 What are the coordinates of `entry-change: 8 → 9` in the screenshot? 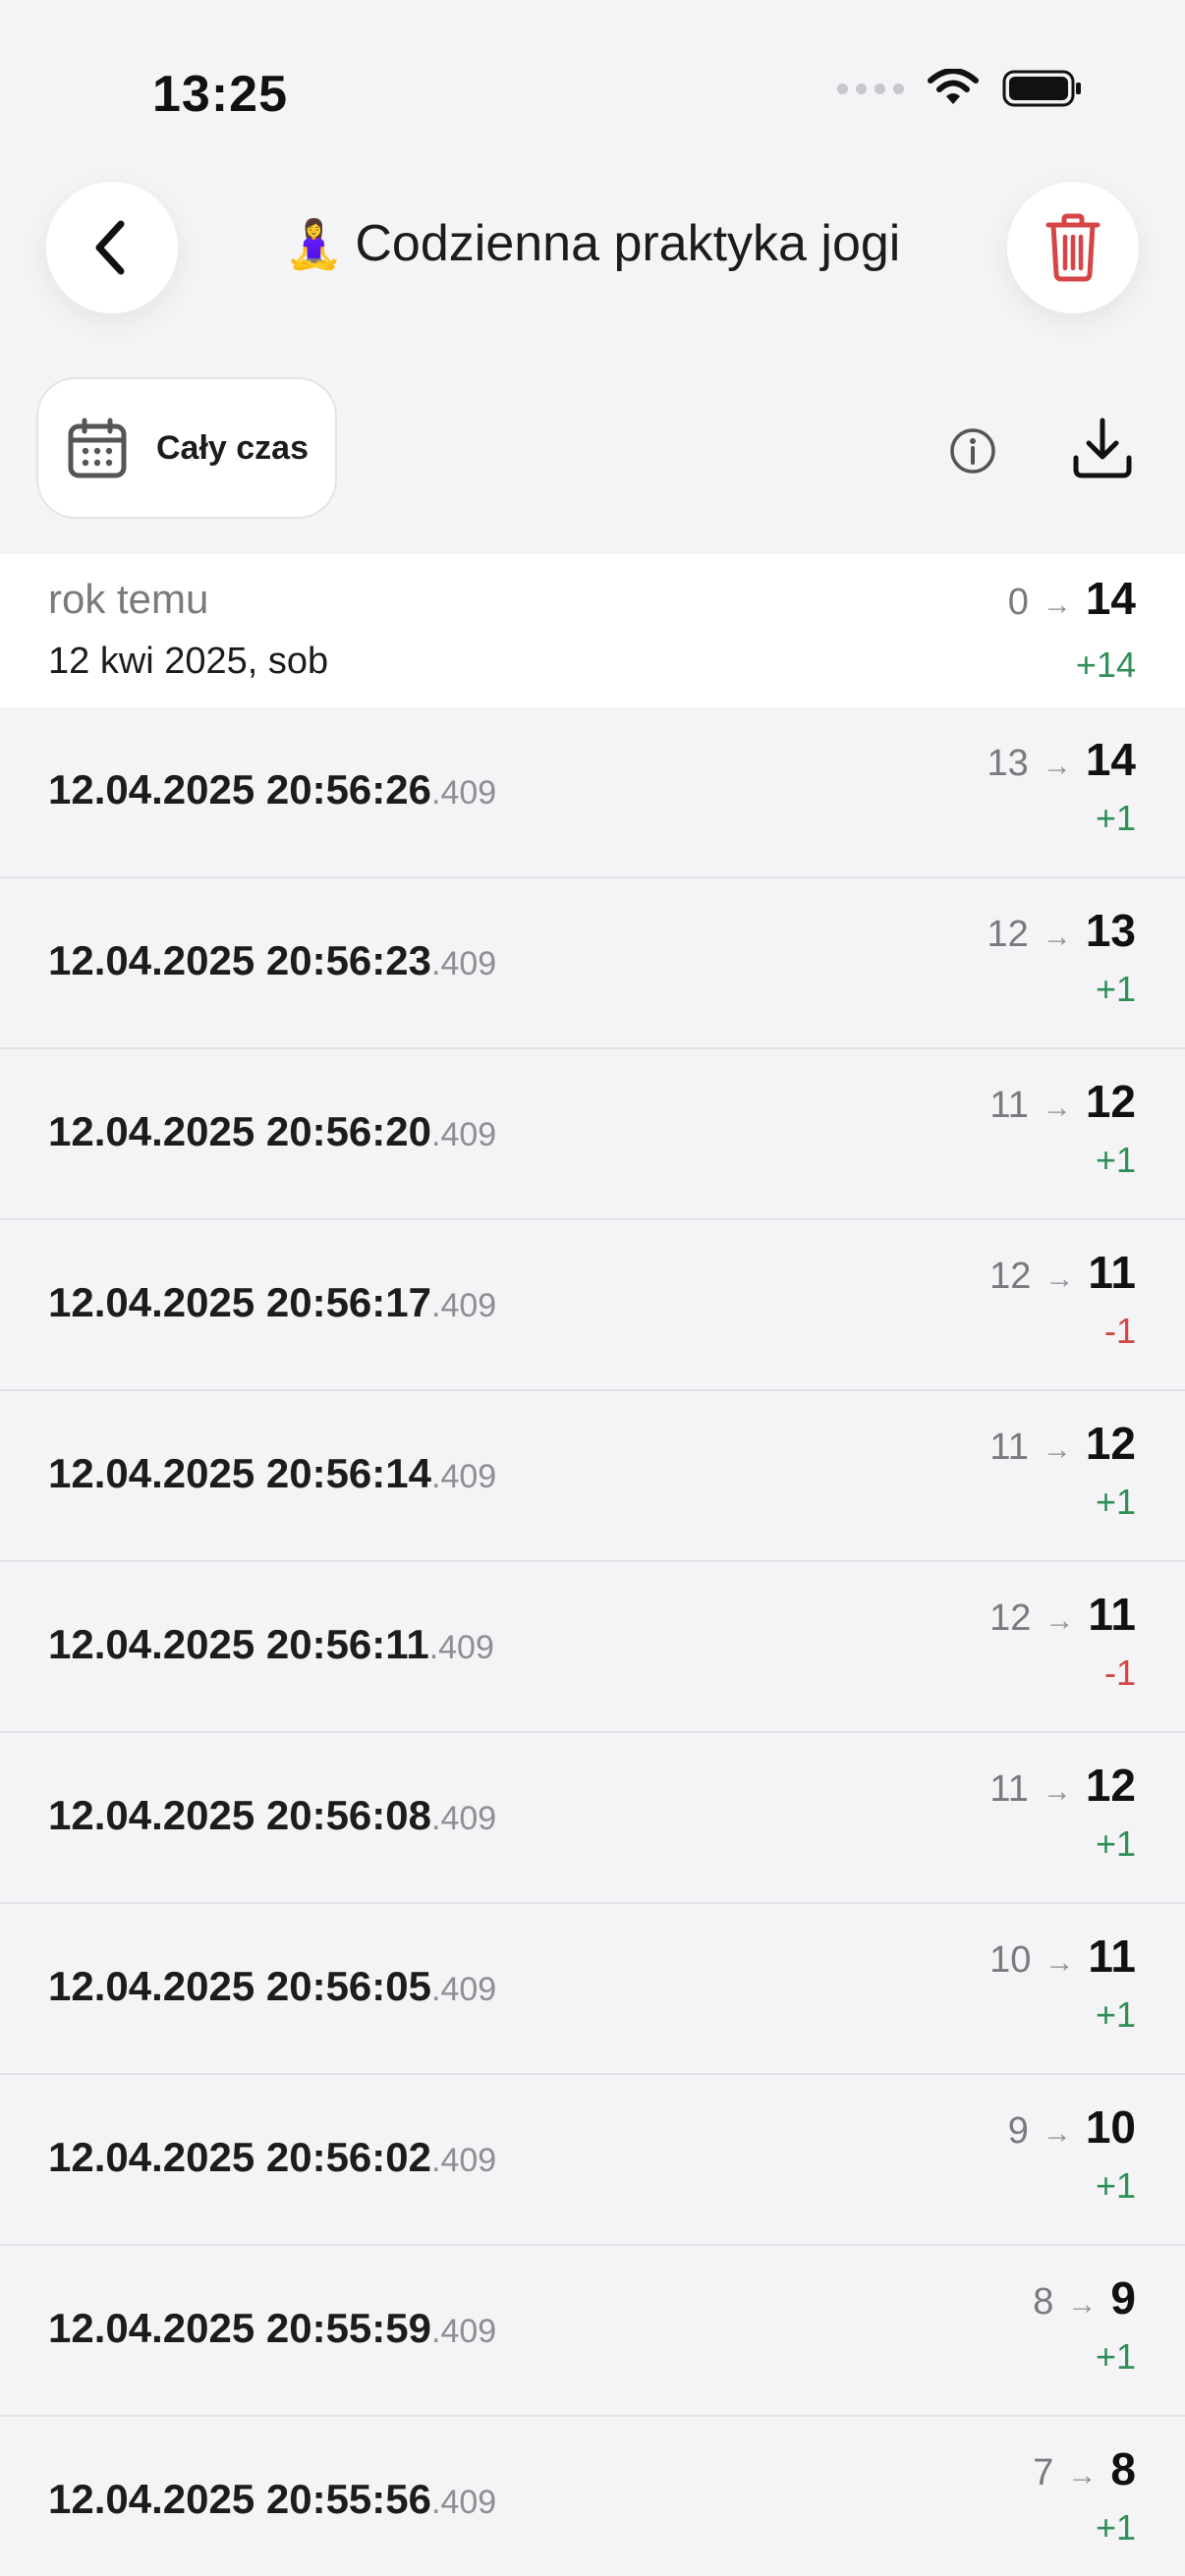 It's located at (1084, 2297).